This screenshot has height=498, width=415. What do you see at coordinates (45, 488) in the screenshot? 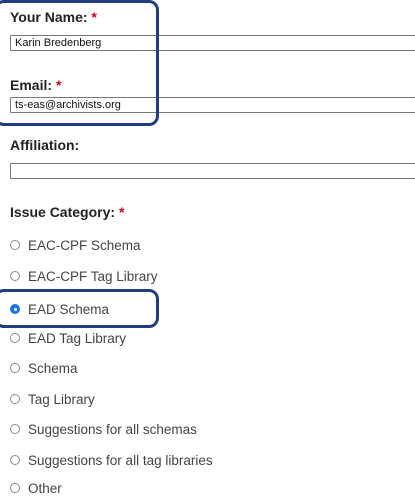
I see `radio-option-label: Other` at bounding box center [45, 488].